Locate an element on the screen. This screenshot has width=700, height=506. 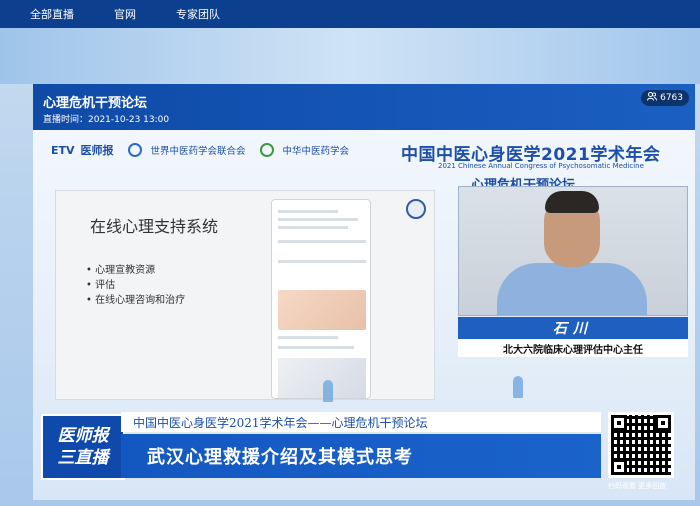
yishibao-logo: 医师报 is located at coordinates (97, 150).